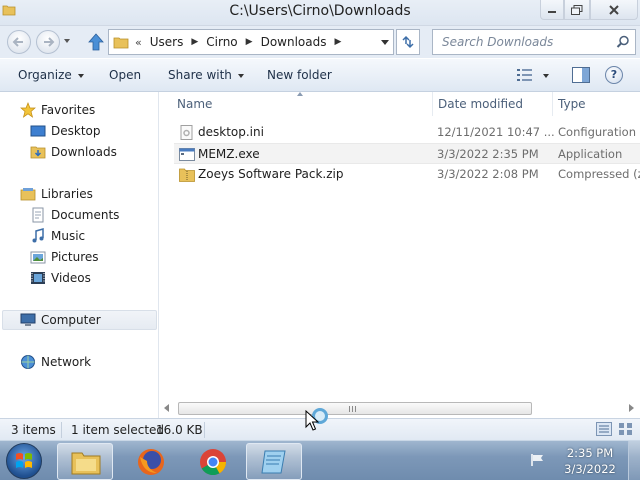  I want to click on address-bar: « Users ▶ Cirno ▶ Downloads ▶, so click(251, 42).